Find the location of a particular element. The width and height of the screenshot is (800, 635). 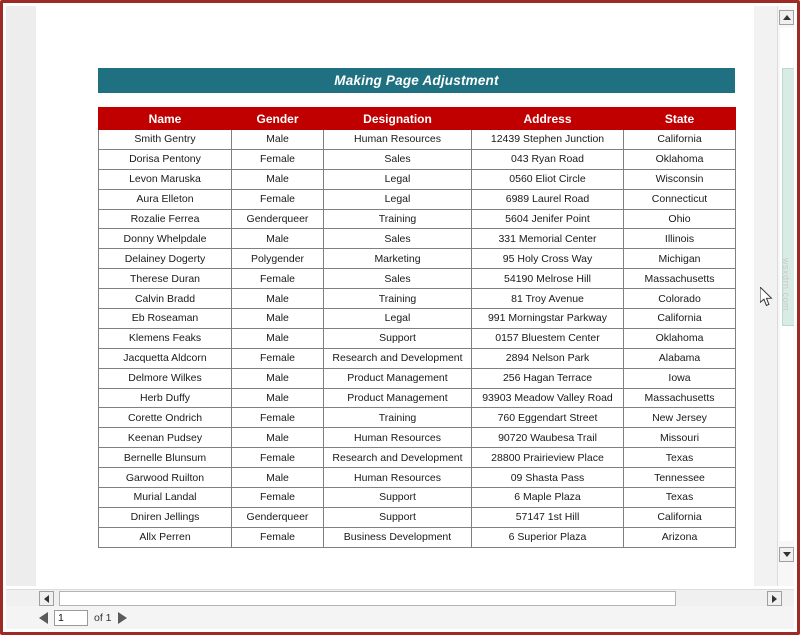

table-cell: Rozalie Ferrea is located at coordinates (165, 219).